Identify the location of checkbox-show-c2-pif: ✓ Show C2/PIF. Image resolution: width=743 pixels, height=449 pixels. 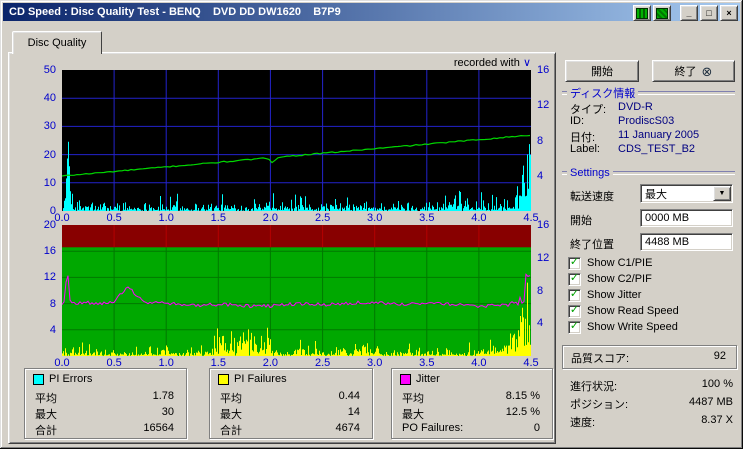
(610, 279).